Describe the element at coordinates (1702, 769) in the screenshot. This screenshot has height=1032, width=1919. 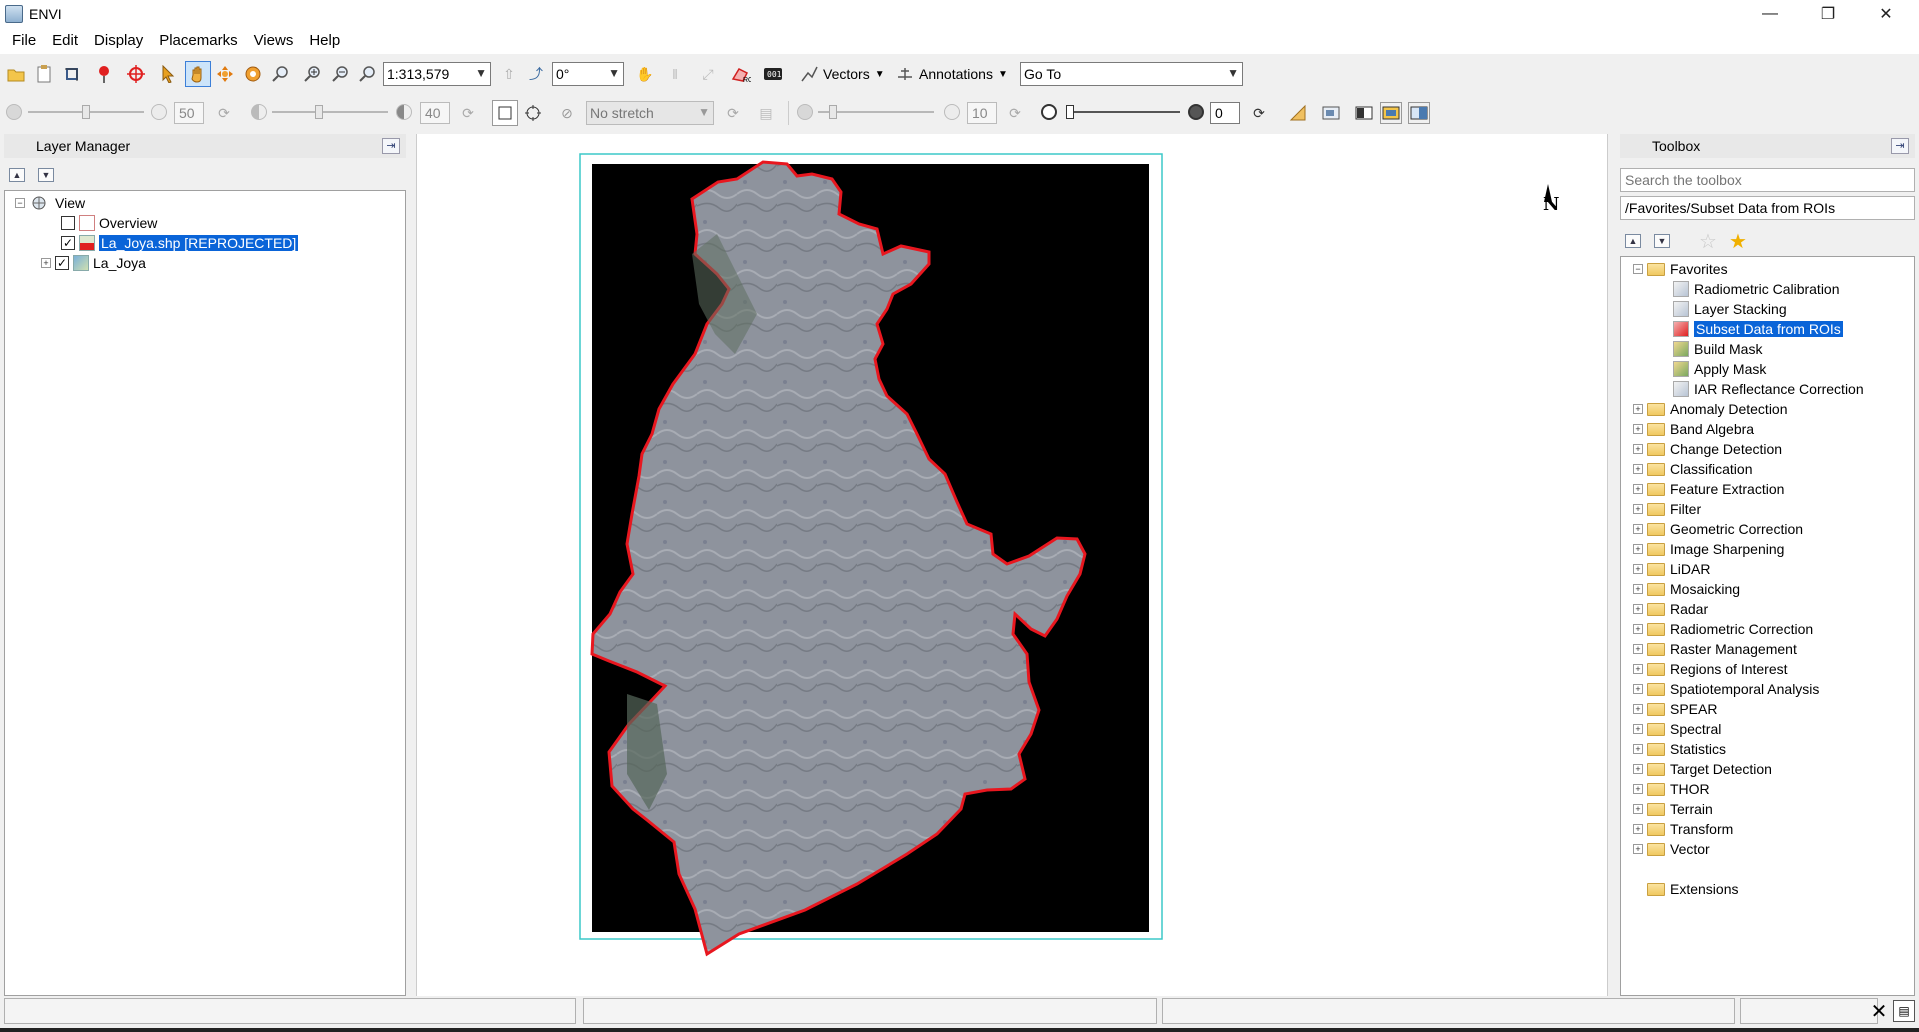
I see `tree-node-folder: + Target Detection` at that location.